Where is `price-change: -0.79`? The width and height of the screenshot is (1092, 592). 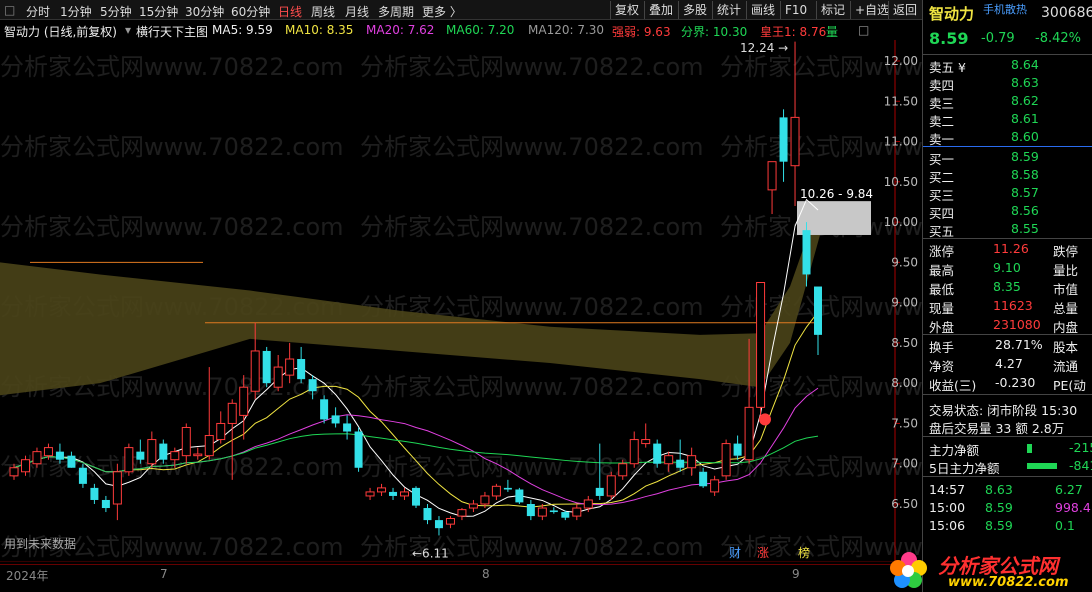 price-change: -0.79 is located at coordinates (998, 38).